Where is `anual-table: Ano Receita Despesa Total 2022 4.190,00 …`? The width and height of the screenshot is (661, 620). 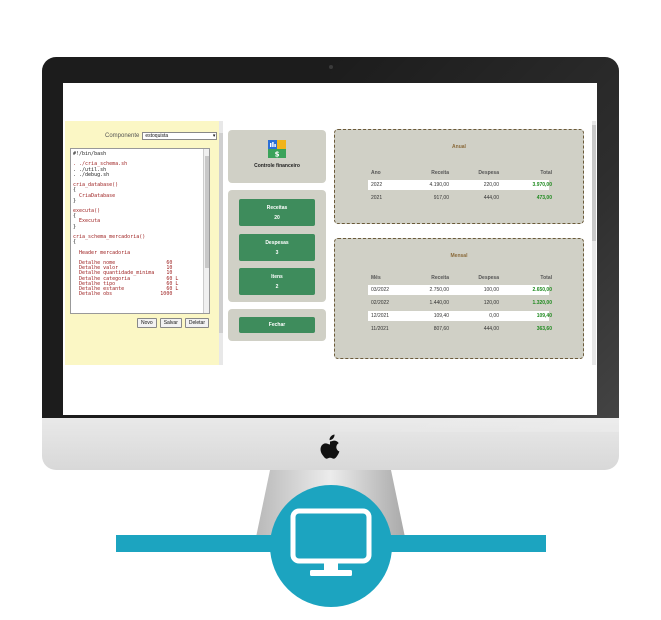
anual-table: Ano Receita Despesa Total 2022 4.190,00 … is located at coordinates (460, 187).